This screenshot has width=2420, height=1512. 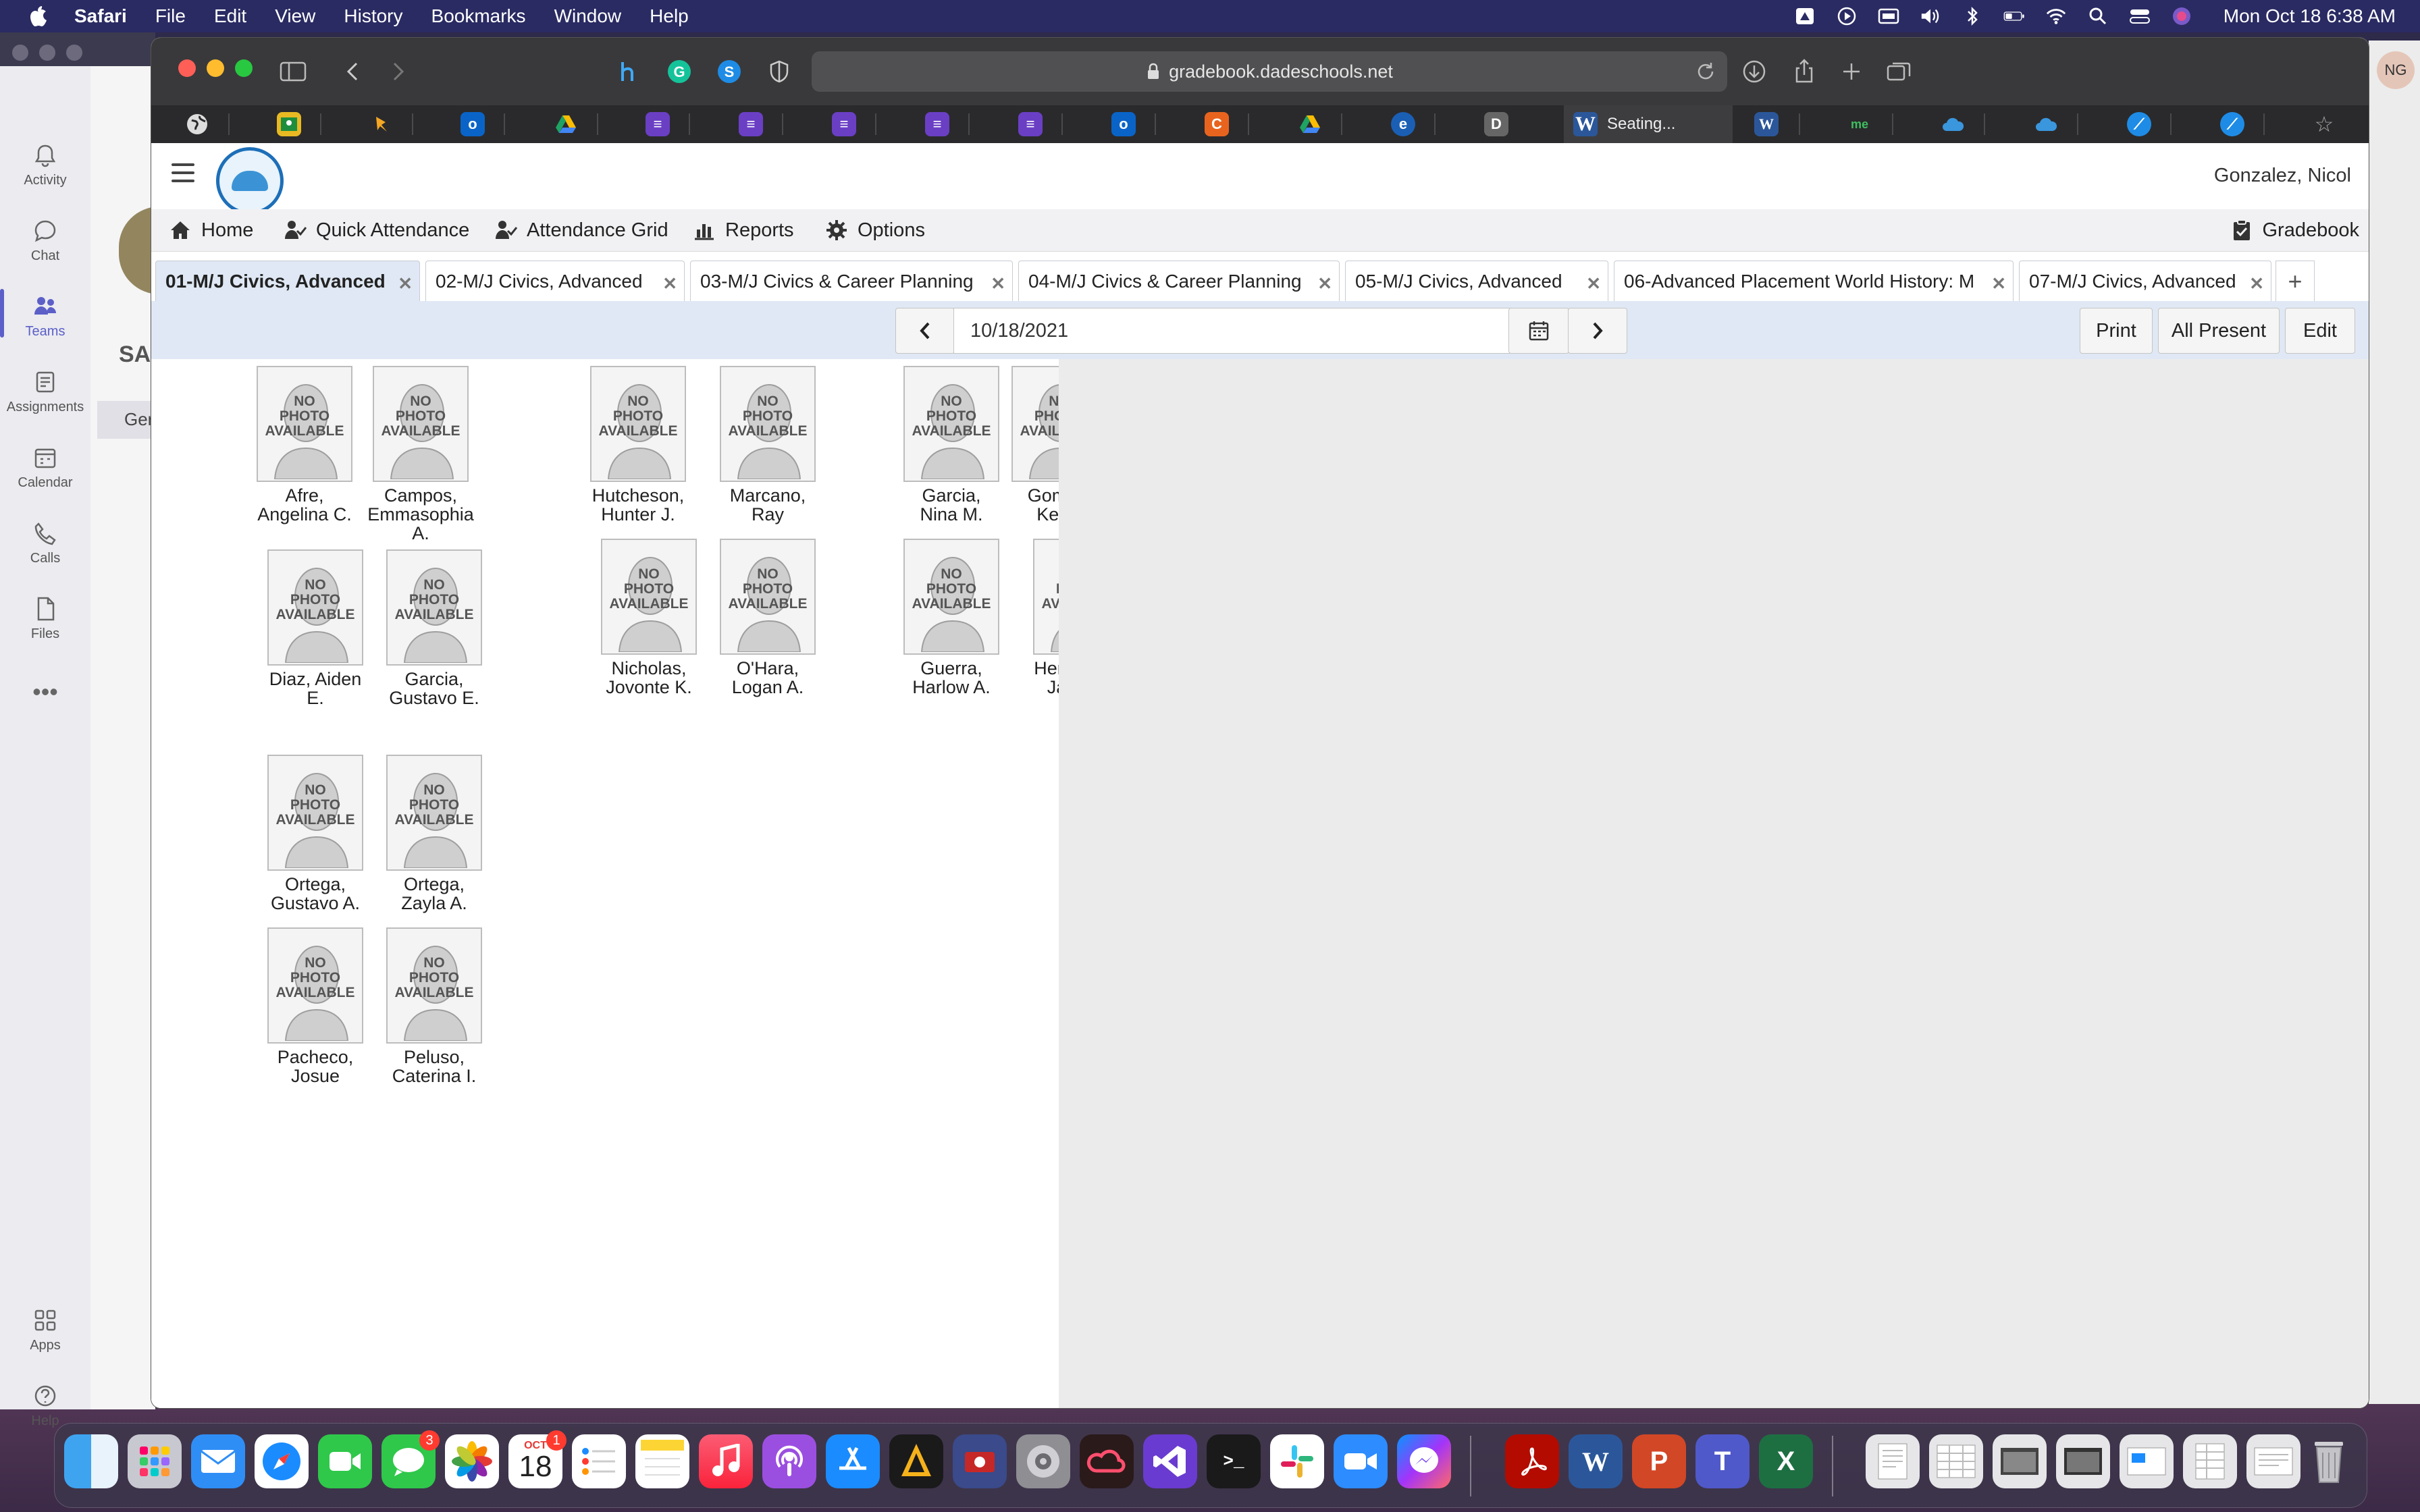 What do you see at coordinates (768, 618) in the screenshot?
I see `student-seat: NO PHOTO AVAILABLE O'Hara, Logan A.` at bounding box center [768, 618].